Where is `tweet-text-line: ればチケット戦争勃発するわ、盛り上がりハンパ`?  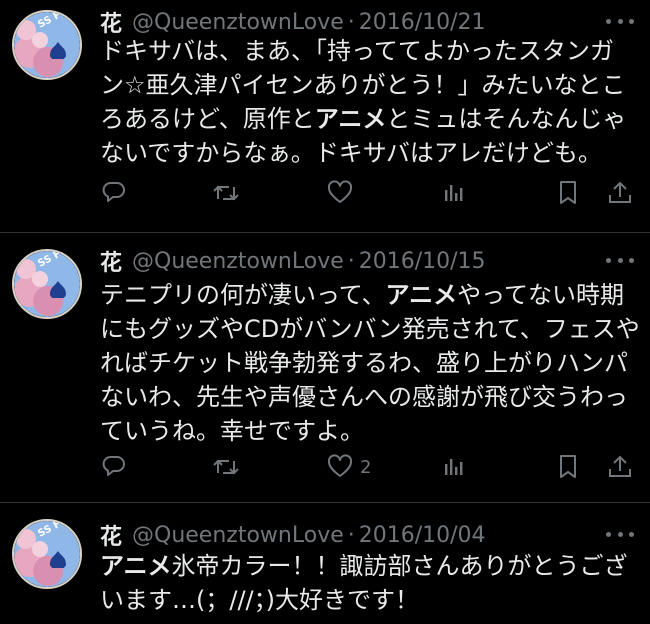
tweet-text-line: ればチケット戦争勃発するわ、盛り上がりハンパ is located at coordinates (368, 363).